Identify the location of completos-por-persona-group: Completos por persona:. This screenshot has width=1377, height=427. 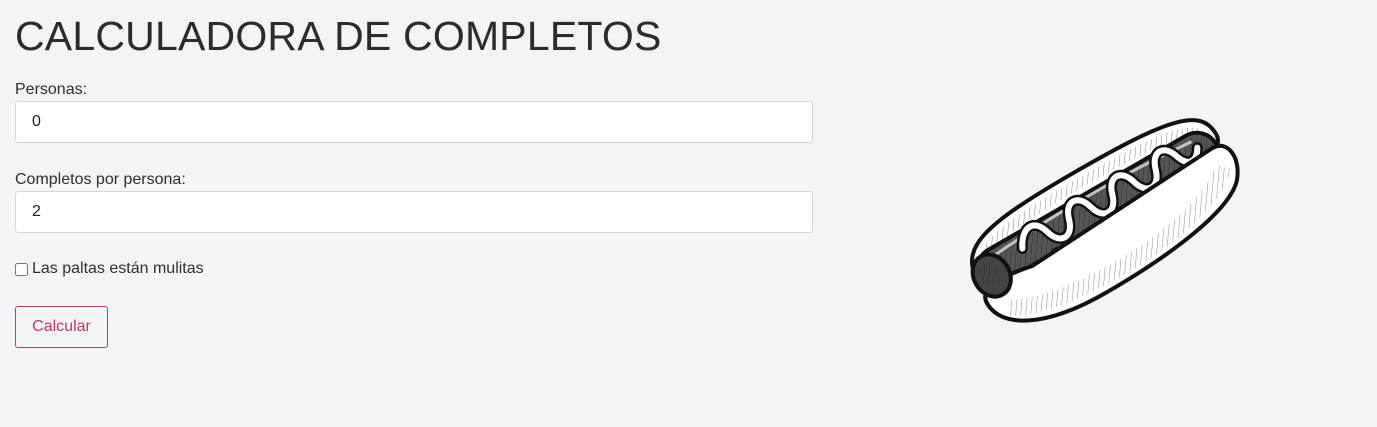
(414, 201).